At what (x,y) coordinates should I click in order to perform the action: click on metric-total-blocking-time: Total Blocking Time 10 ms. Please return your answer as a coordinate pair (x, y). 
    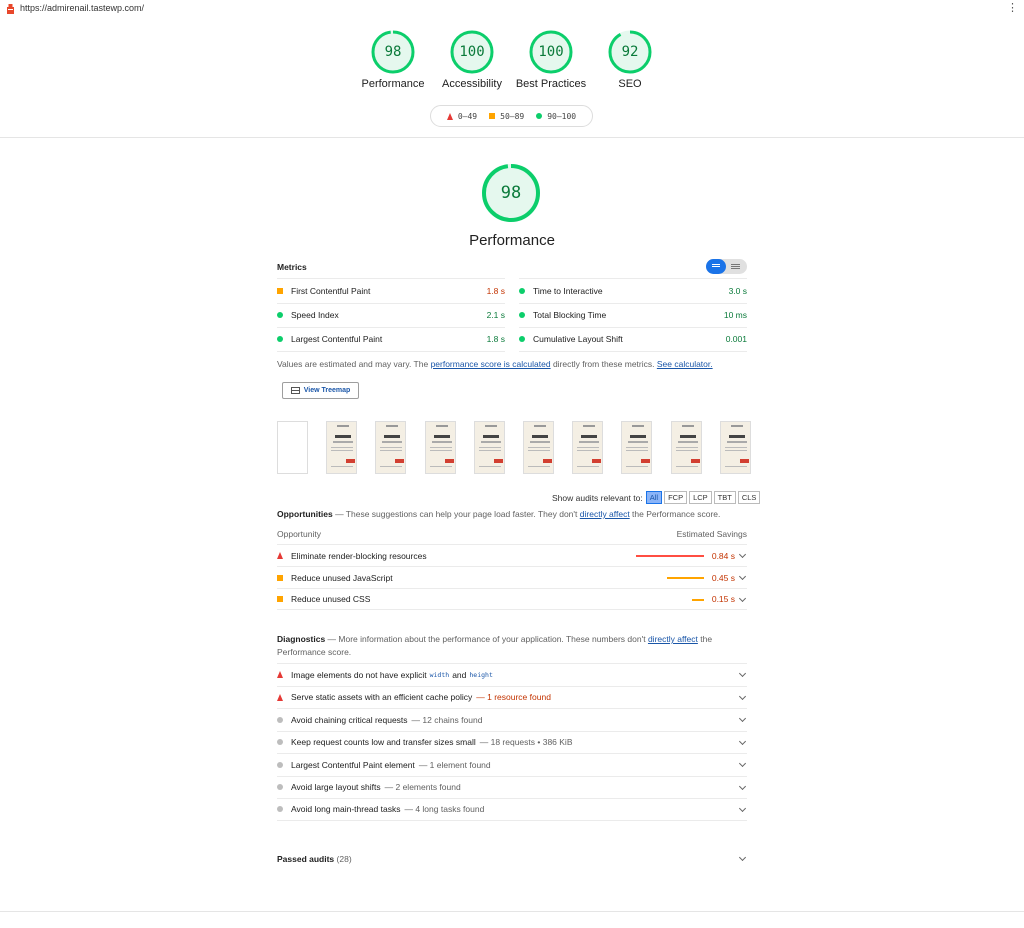
    Looking at the image, I should click on (633, 315).